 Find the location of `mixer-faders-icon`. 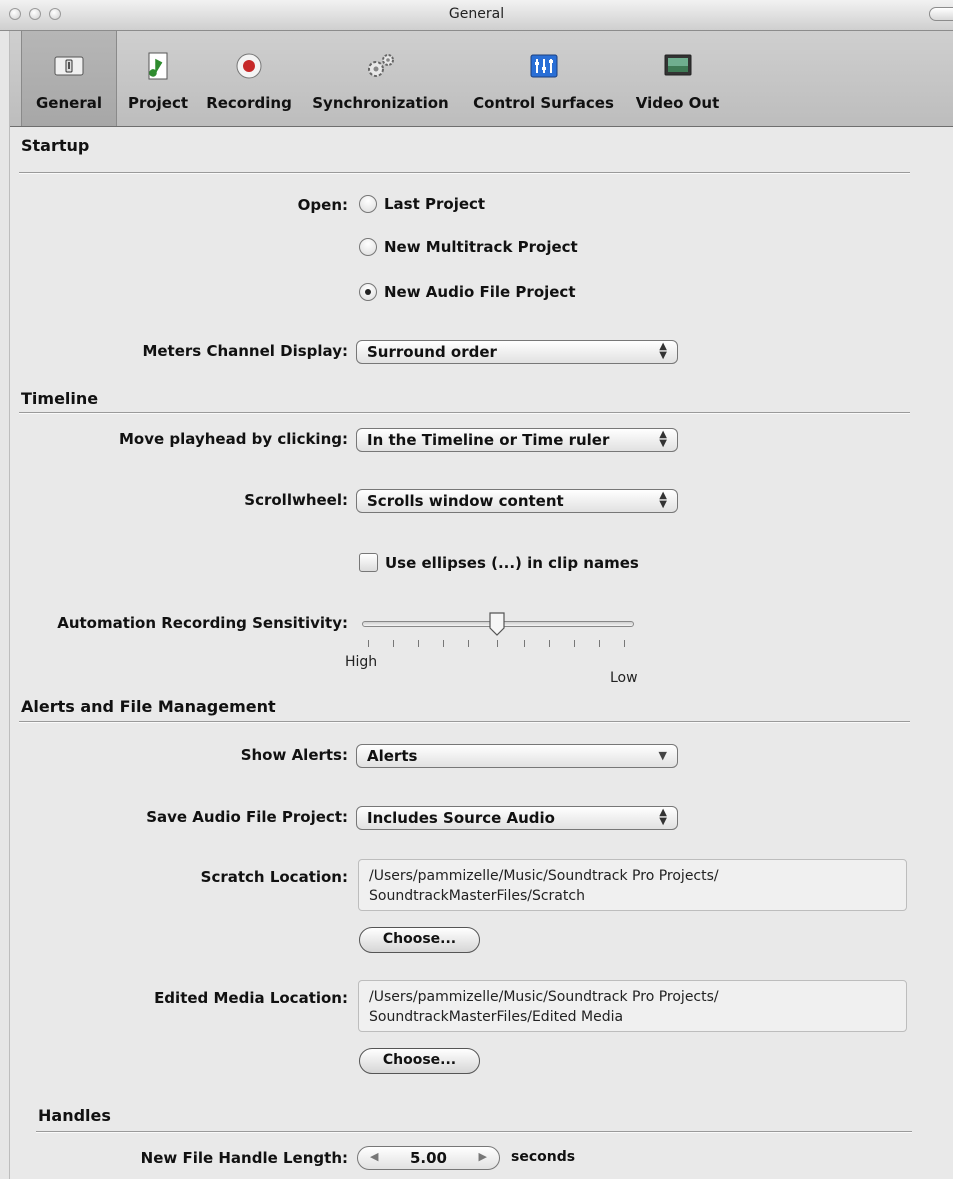

mixer-faders-icon is located at coordinates (543, 66).